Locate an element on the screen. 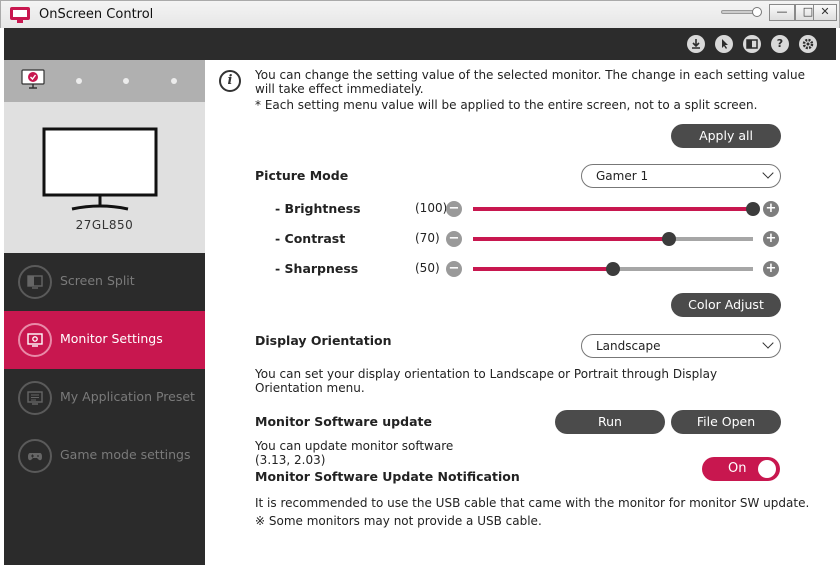 The width and height of the screenshot is (840, 569). file-open-button: File Open is located at coordinates (726, 422).